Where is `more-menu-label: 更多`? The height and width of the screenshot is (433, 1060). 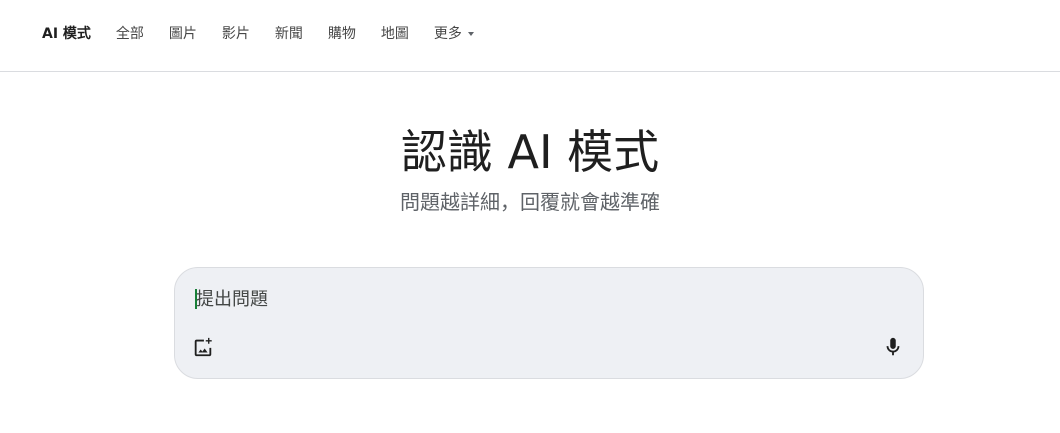
more-menu-label: 更多 is located at coordinates (447, 34).